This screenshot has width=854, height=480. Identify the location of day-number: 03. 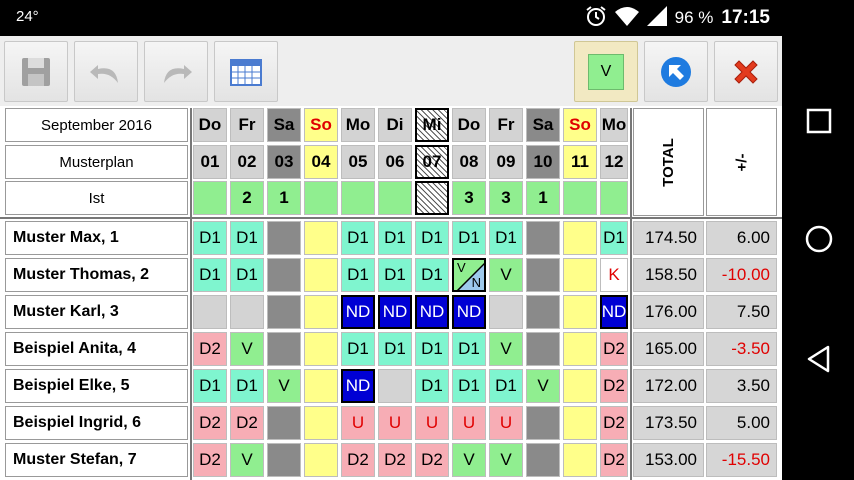
(284, 162).